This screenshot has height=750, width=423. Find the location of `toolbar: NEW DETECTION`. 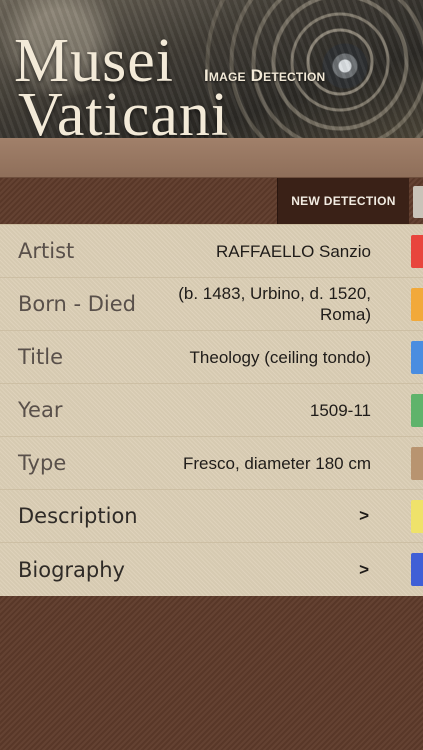

toolbar: NEW DETECTION is located at coordinates (211, 201).